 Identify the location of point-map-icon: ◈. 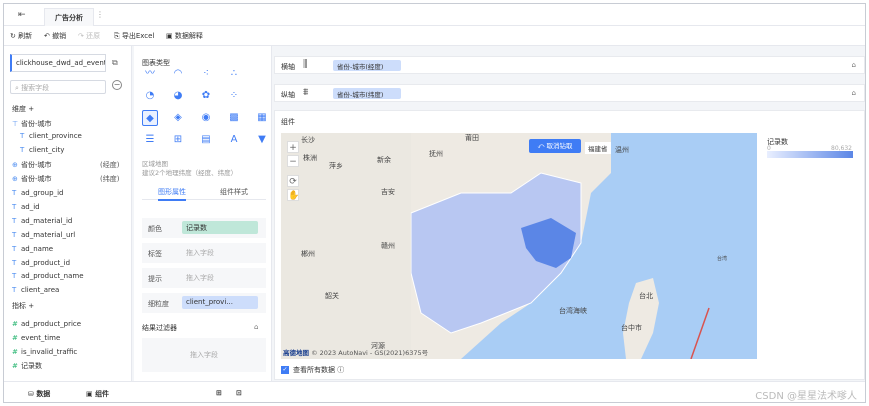
(178, 118).